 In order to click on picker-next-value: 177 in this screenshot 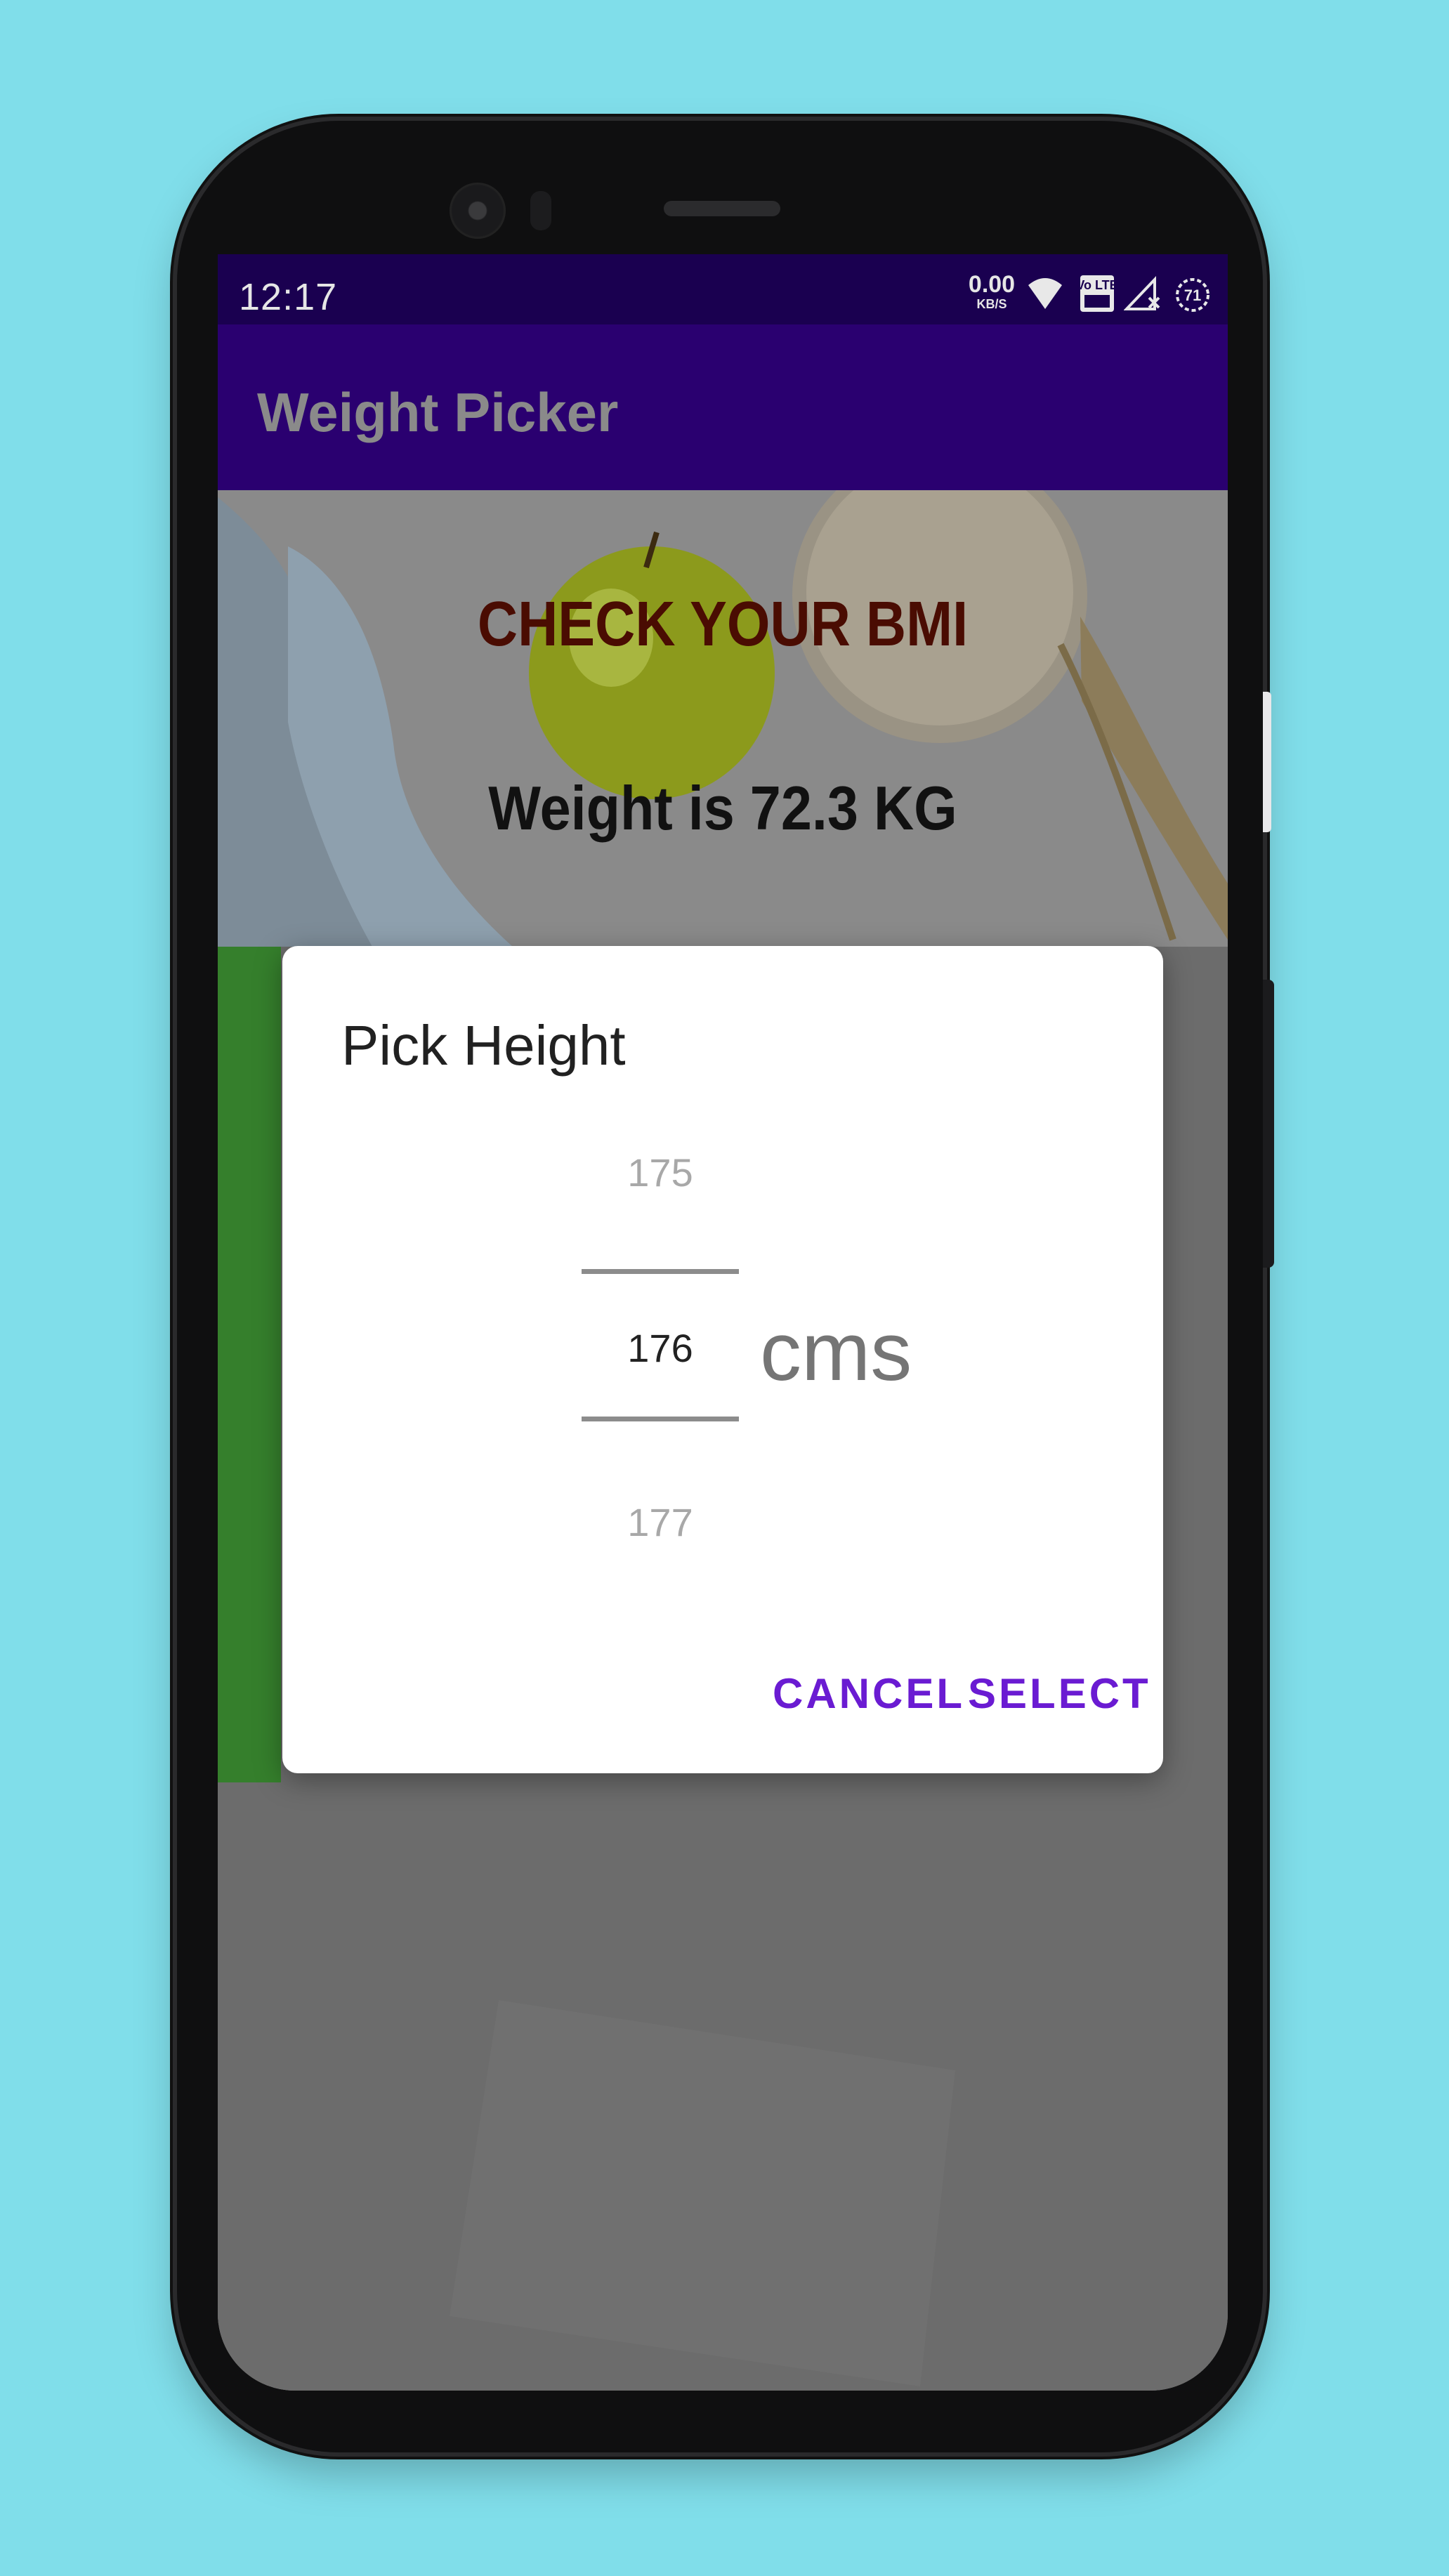, I will do `click(661, 1522)`.